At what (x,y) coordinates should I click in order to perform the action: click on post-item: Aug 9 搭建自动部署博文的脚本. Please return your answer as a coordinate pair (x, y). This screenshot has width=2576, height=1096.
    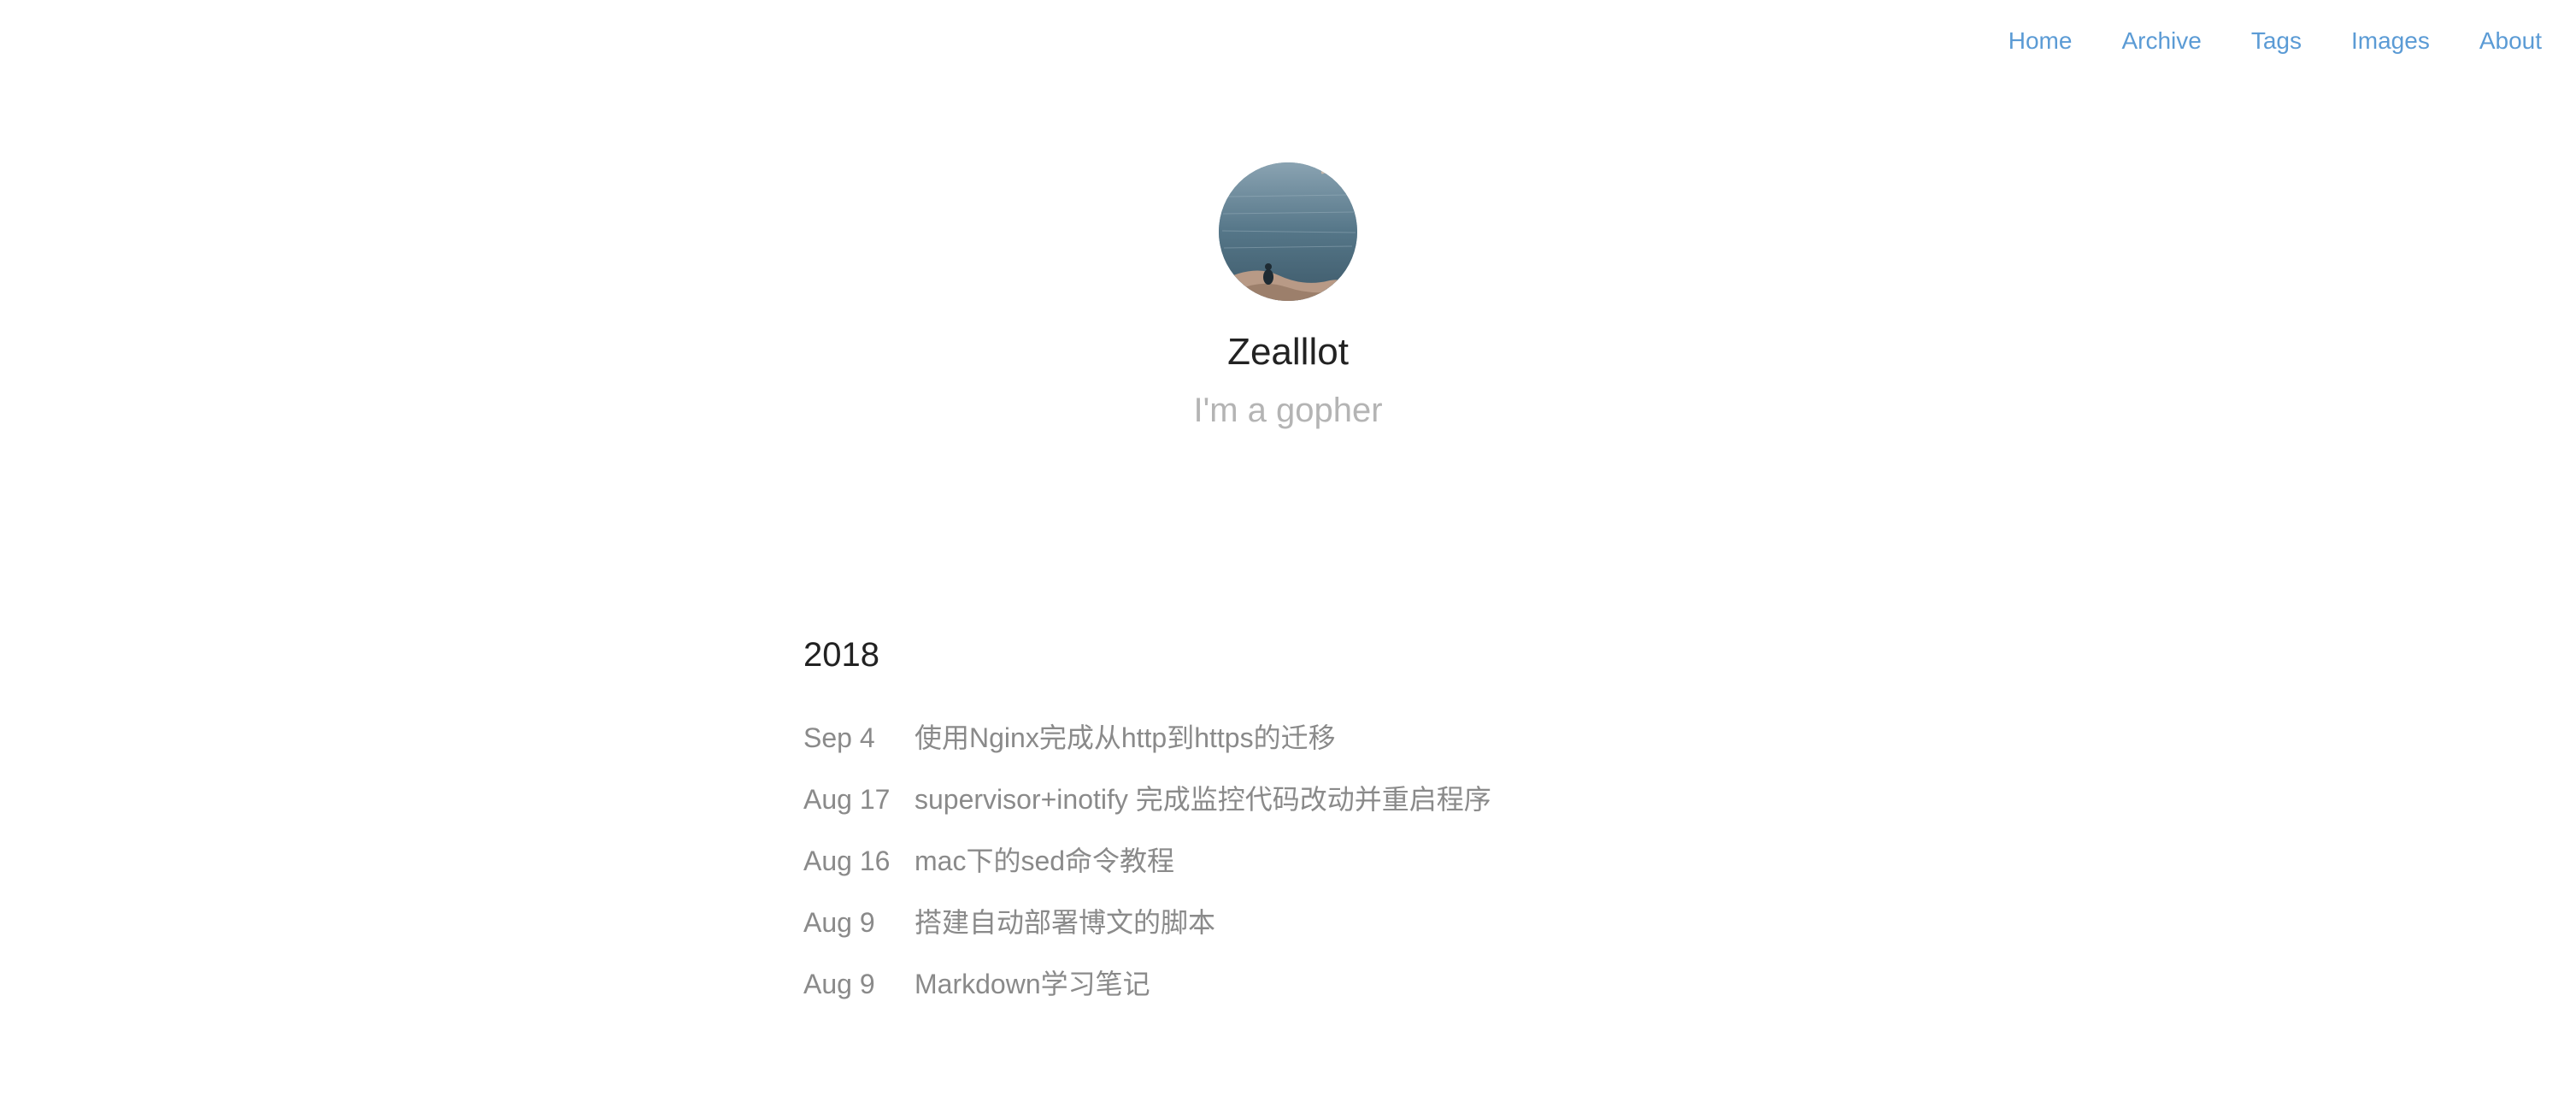
    Looking at the image, I should click on (1147, 932).